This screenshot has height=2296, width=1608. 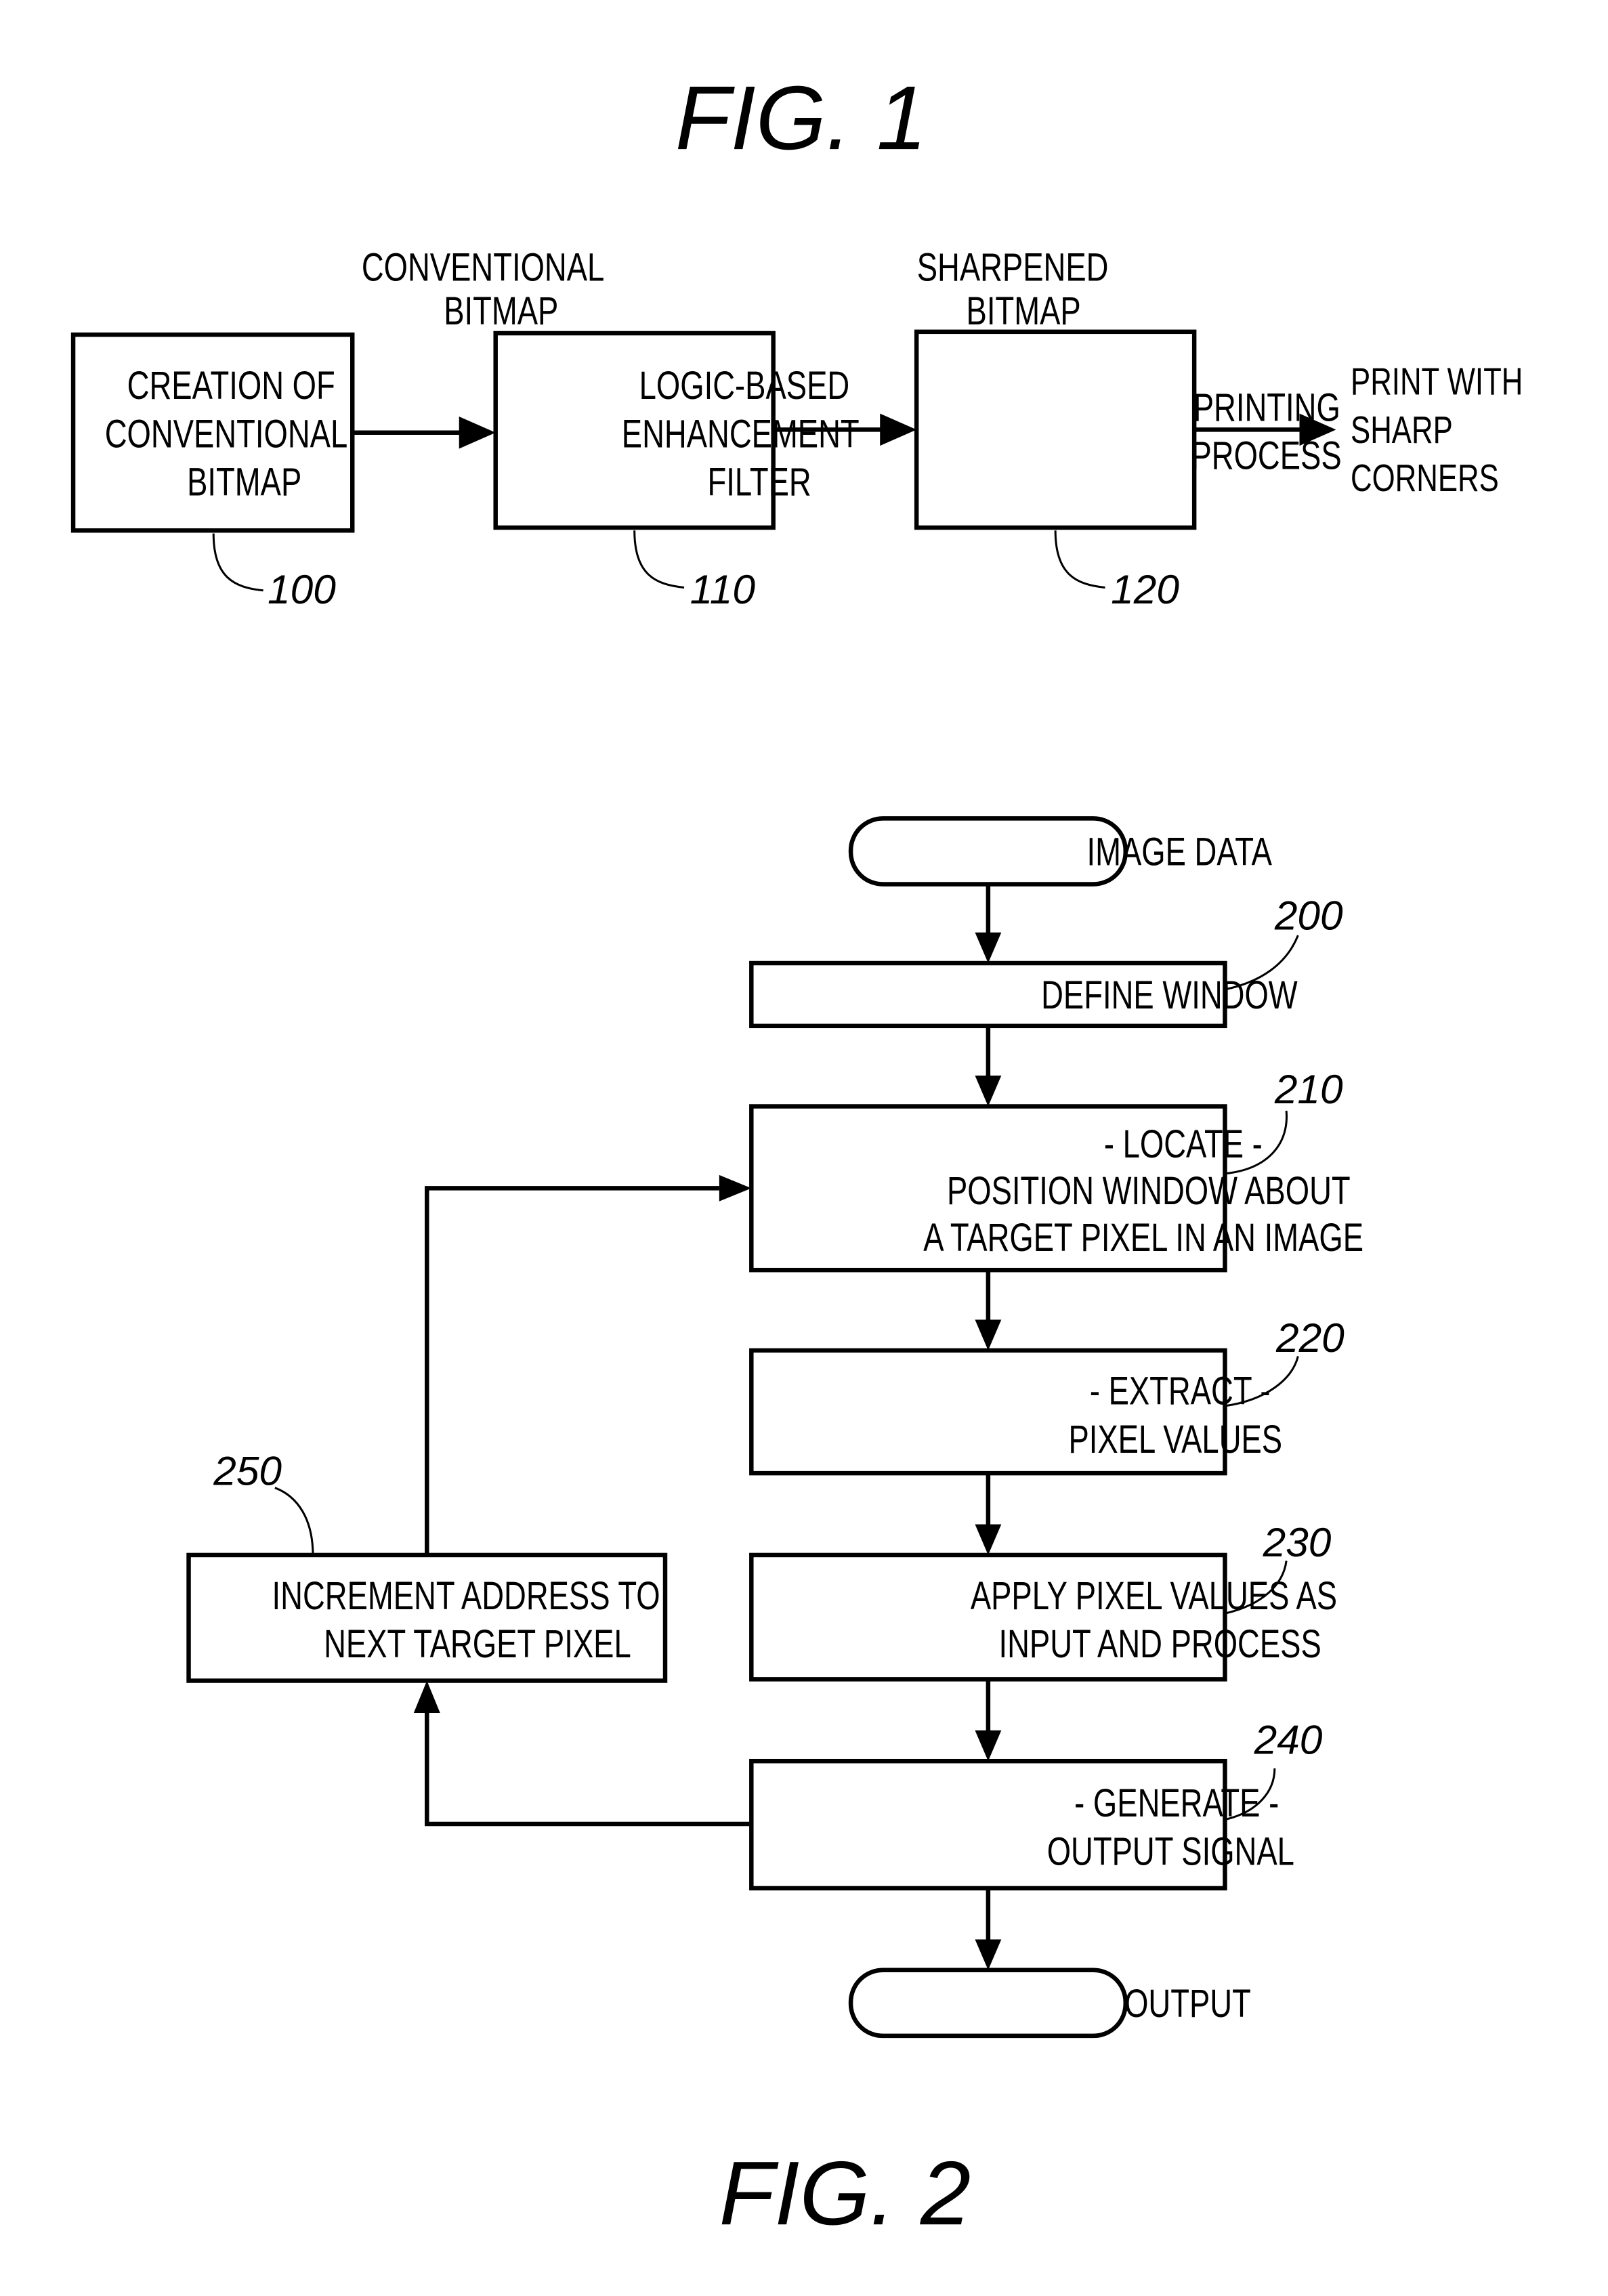 What do you see at coordinates (744, 386) in the screenshot?
I see `block-110-line-1: LOGIC-BASED` at bounding box center [744, 386].